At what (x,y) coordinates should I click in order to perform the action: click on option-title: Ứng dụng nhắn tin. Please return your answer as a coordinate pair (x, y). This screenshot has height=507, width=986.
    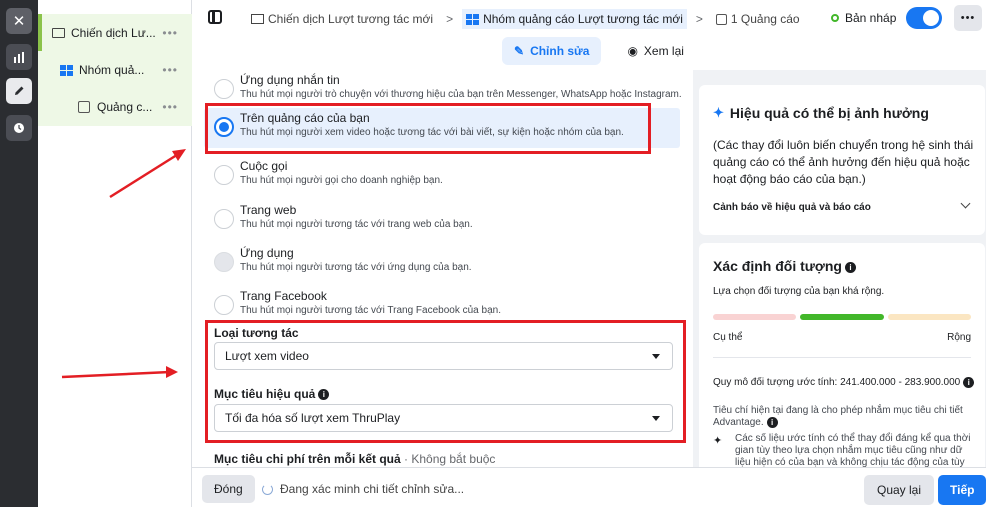
    Looking at the image, I should click on (290, 80).